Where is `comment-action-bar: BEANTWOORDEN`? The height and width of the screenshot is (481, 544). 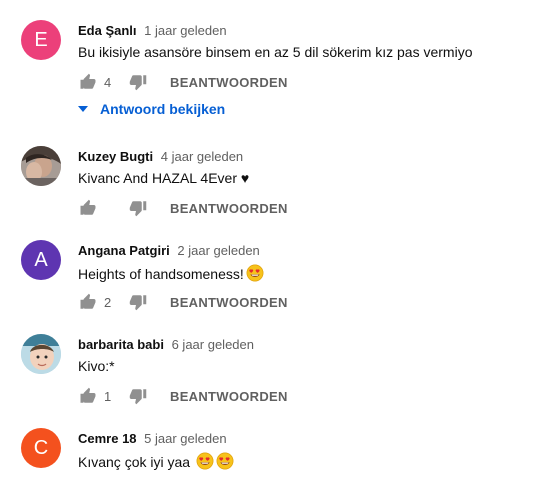 comment-action-bar: BEANTWOORDEN is located at coordinates (183, 208).